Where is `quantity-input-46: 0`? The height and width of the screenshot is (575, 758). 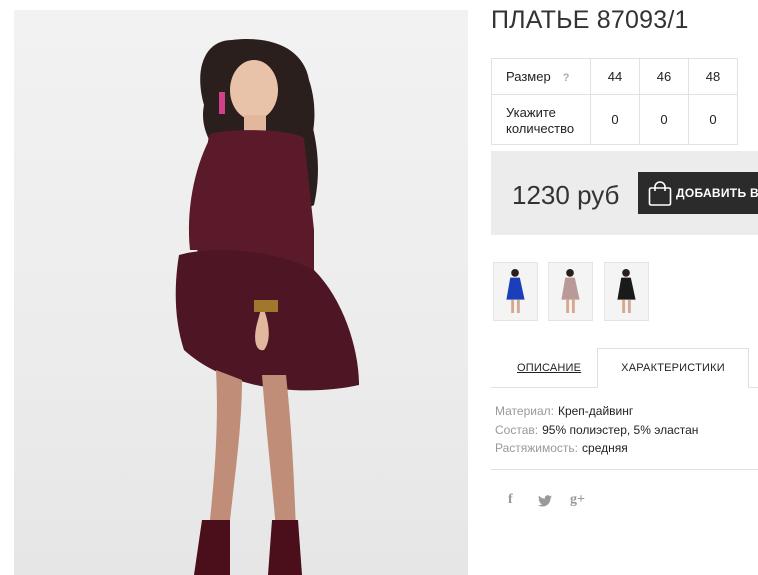 quantity-input-46: 0 is located at coordinates (664, 119).